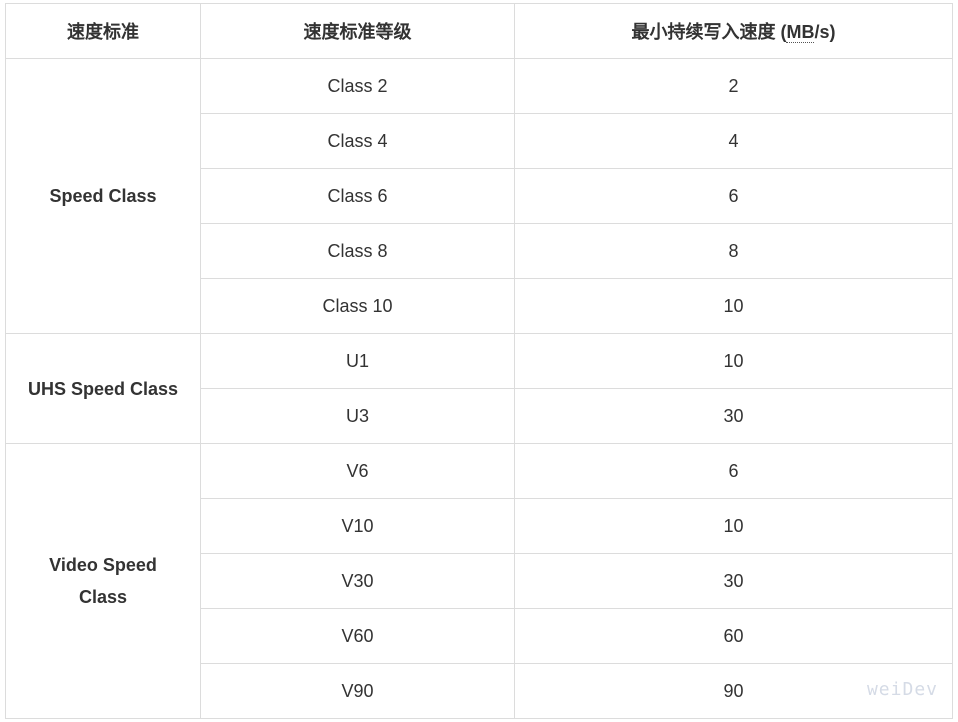 This screenshot has height=722, width=958. Describe the element at coordinates (357, 691) in the screenshot. I see `grade-cell: V90` at that location.